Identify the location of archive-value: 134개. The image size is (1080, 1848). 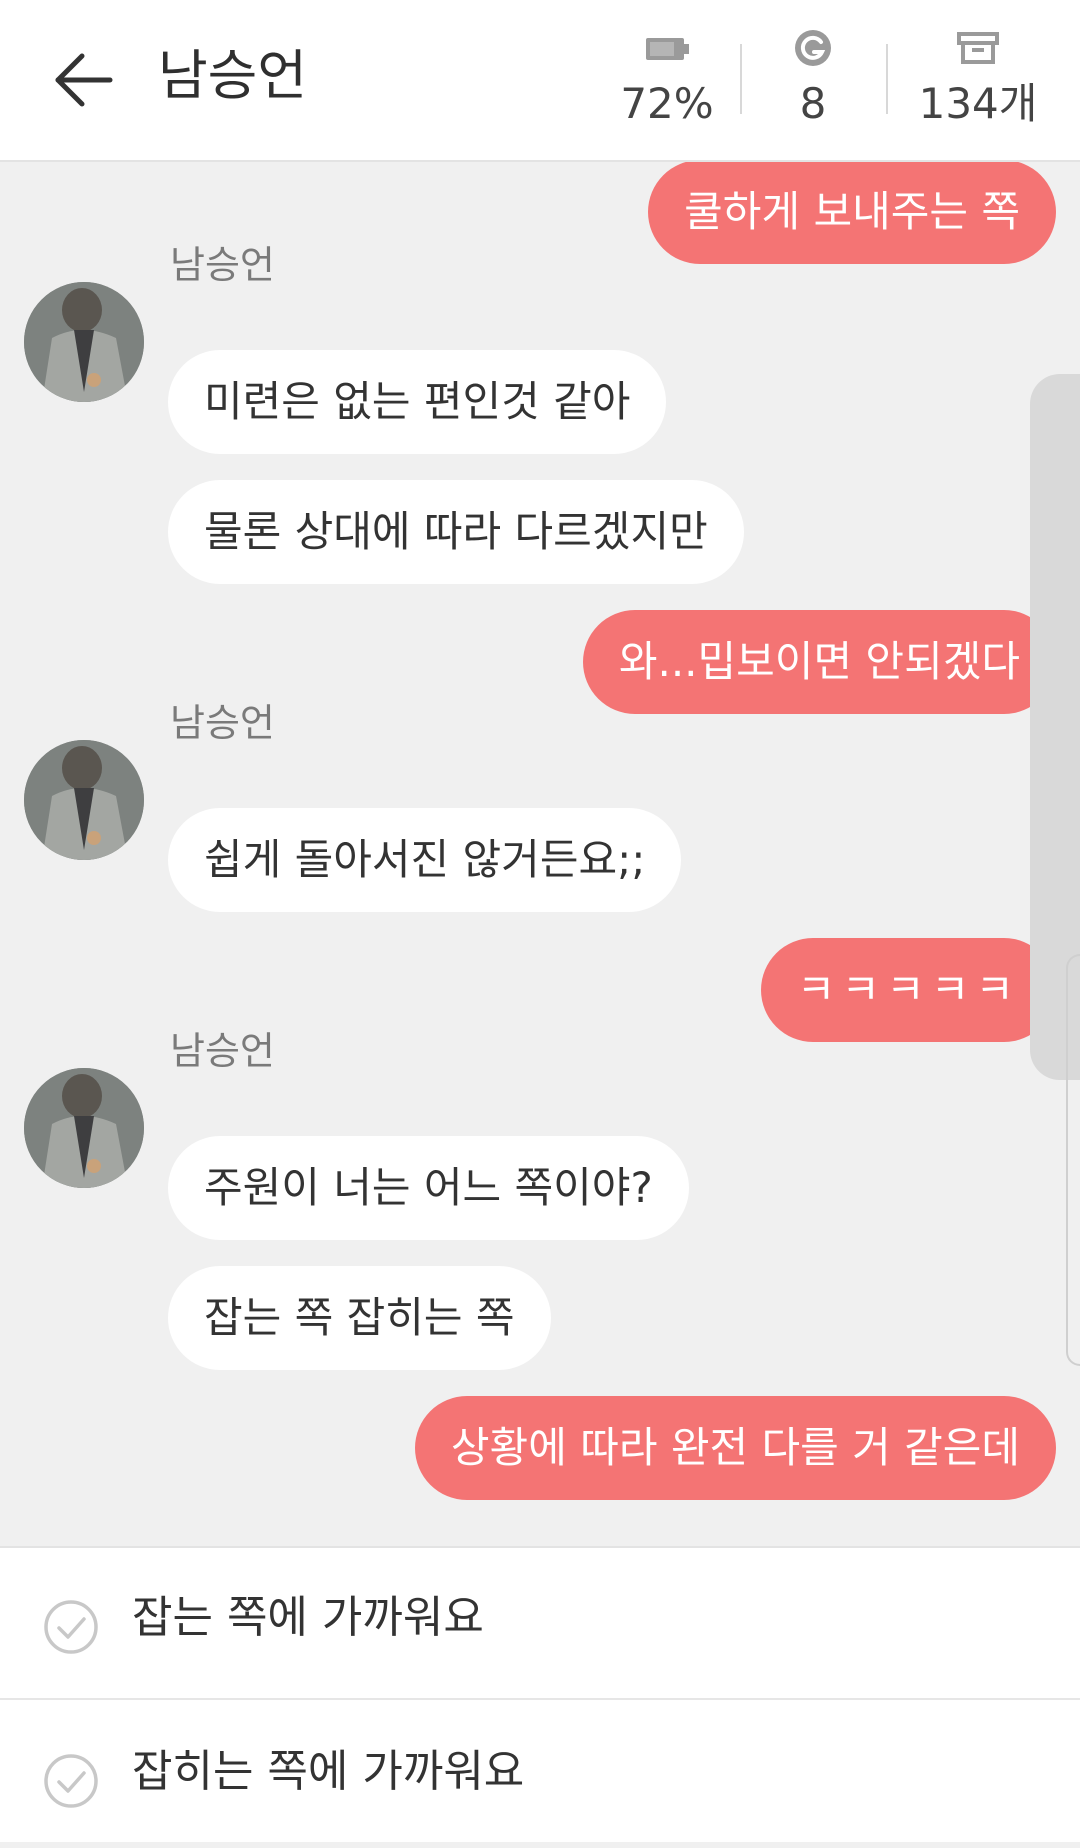
(978, 103).